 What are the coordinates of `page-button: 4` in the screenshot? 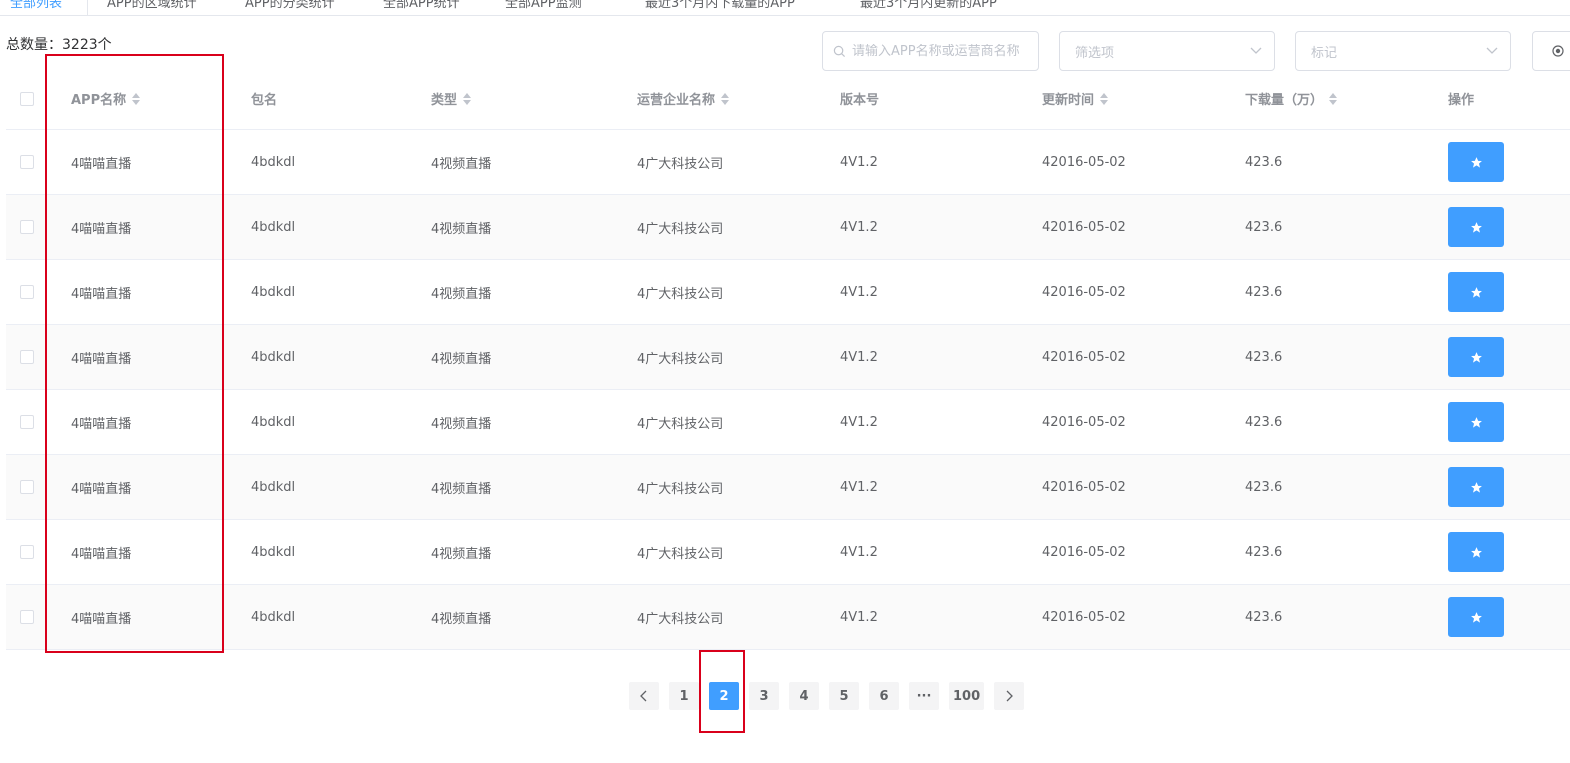 It's located at (804, 696).